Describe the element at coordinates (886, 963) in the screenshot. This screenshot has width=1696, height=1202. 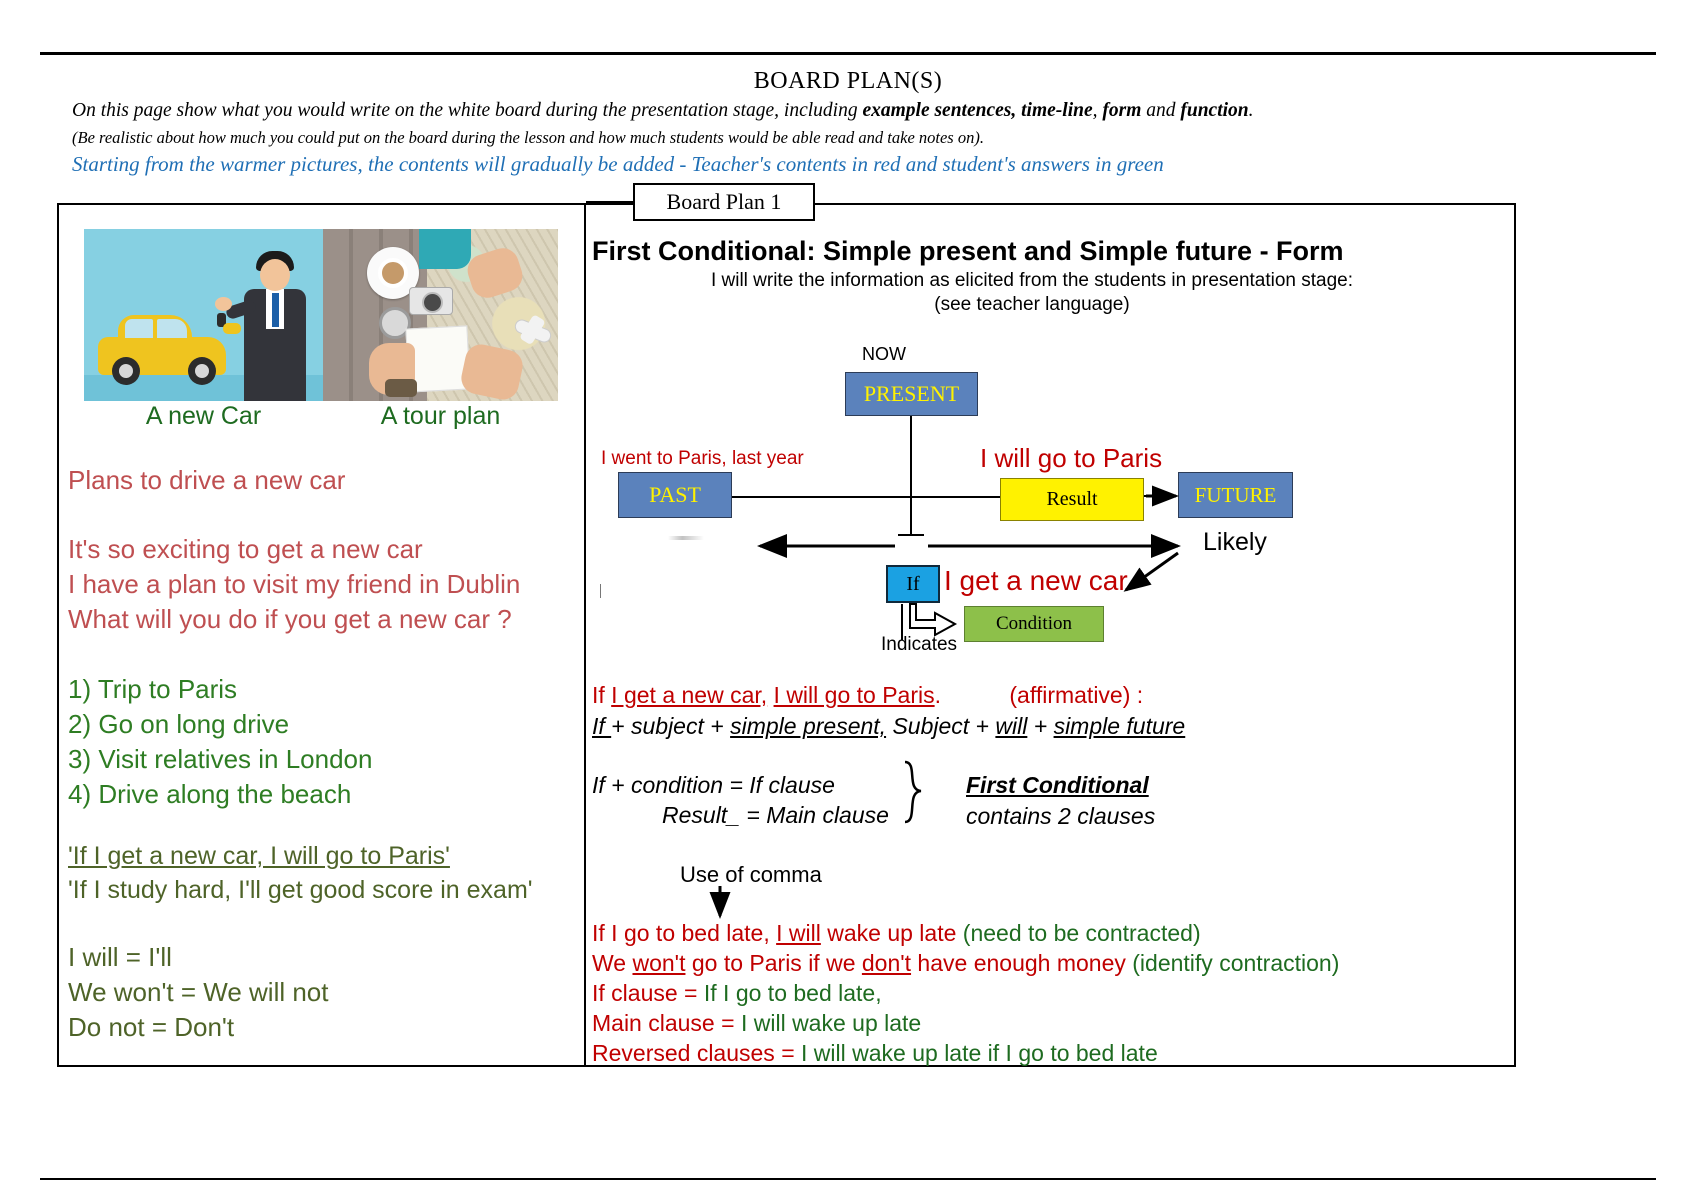
I see `bottom-2-underline-2: don't` at that location.